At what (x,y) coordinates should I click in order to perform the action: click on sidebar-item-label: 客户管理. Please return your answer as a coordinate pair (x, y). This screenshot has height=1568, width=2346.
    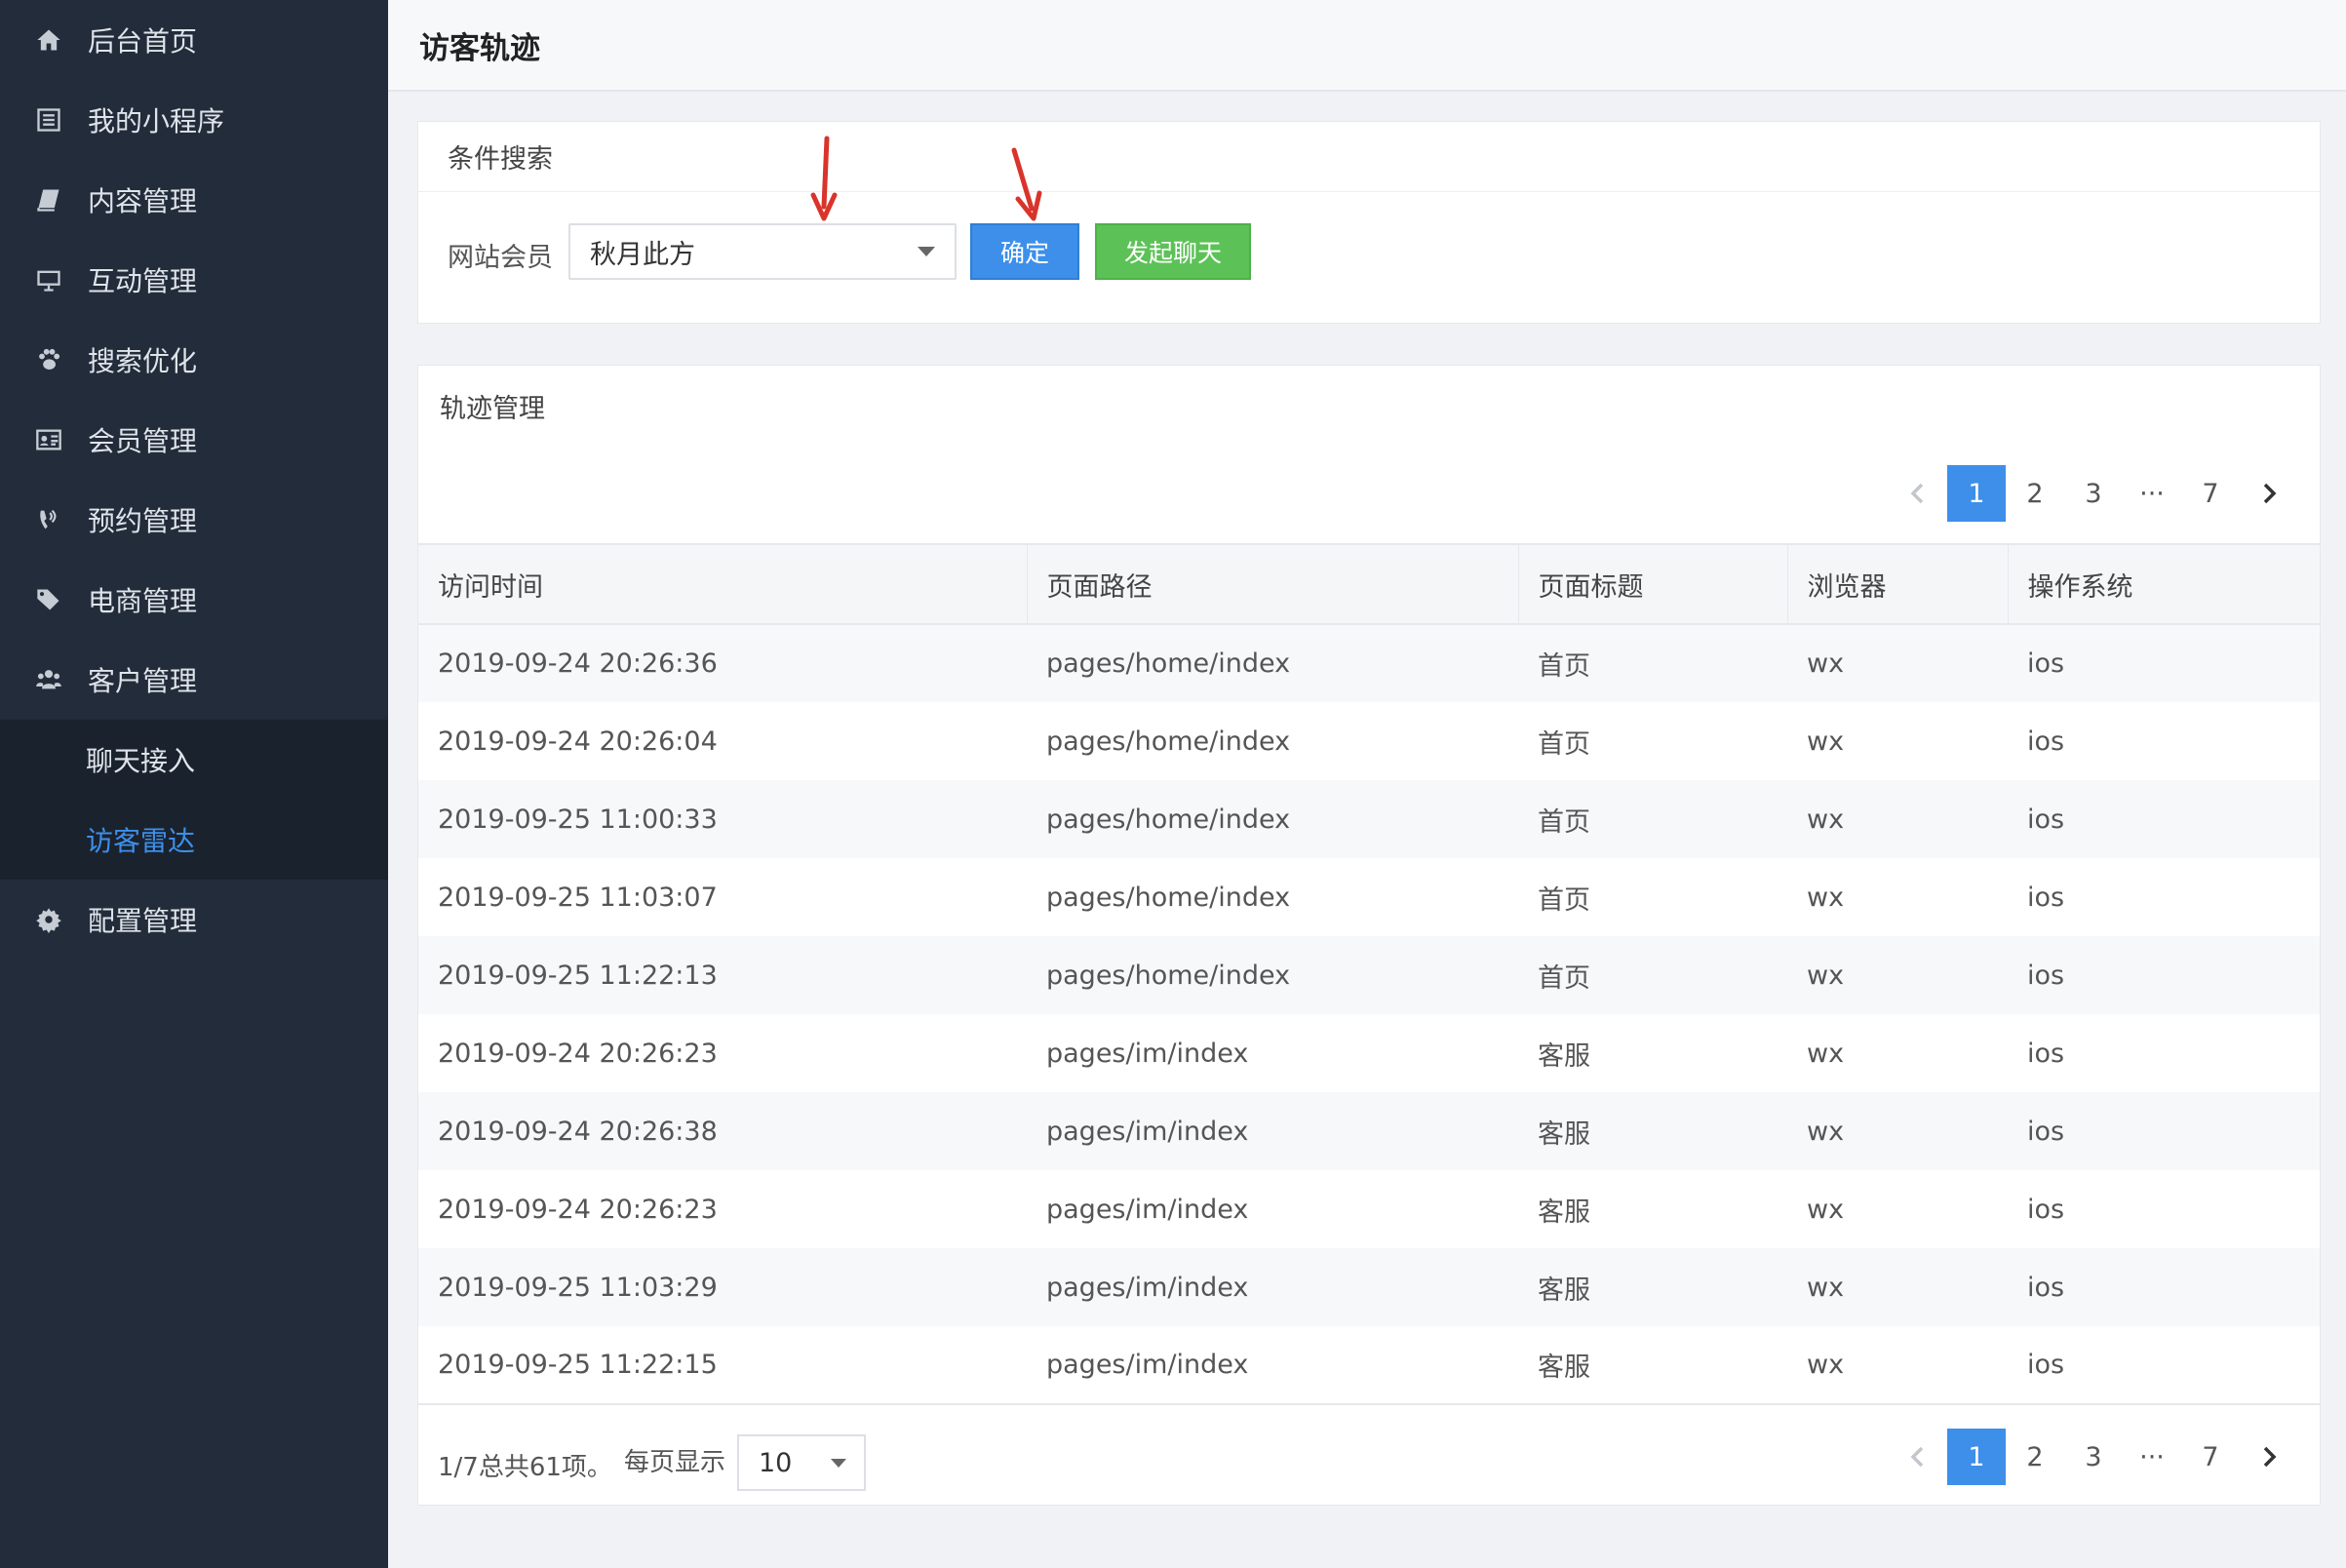
    Looking at the image, I should click on (143, 681).